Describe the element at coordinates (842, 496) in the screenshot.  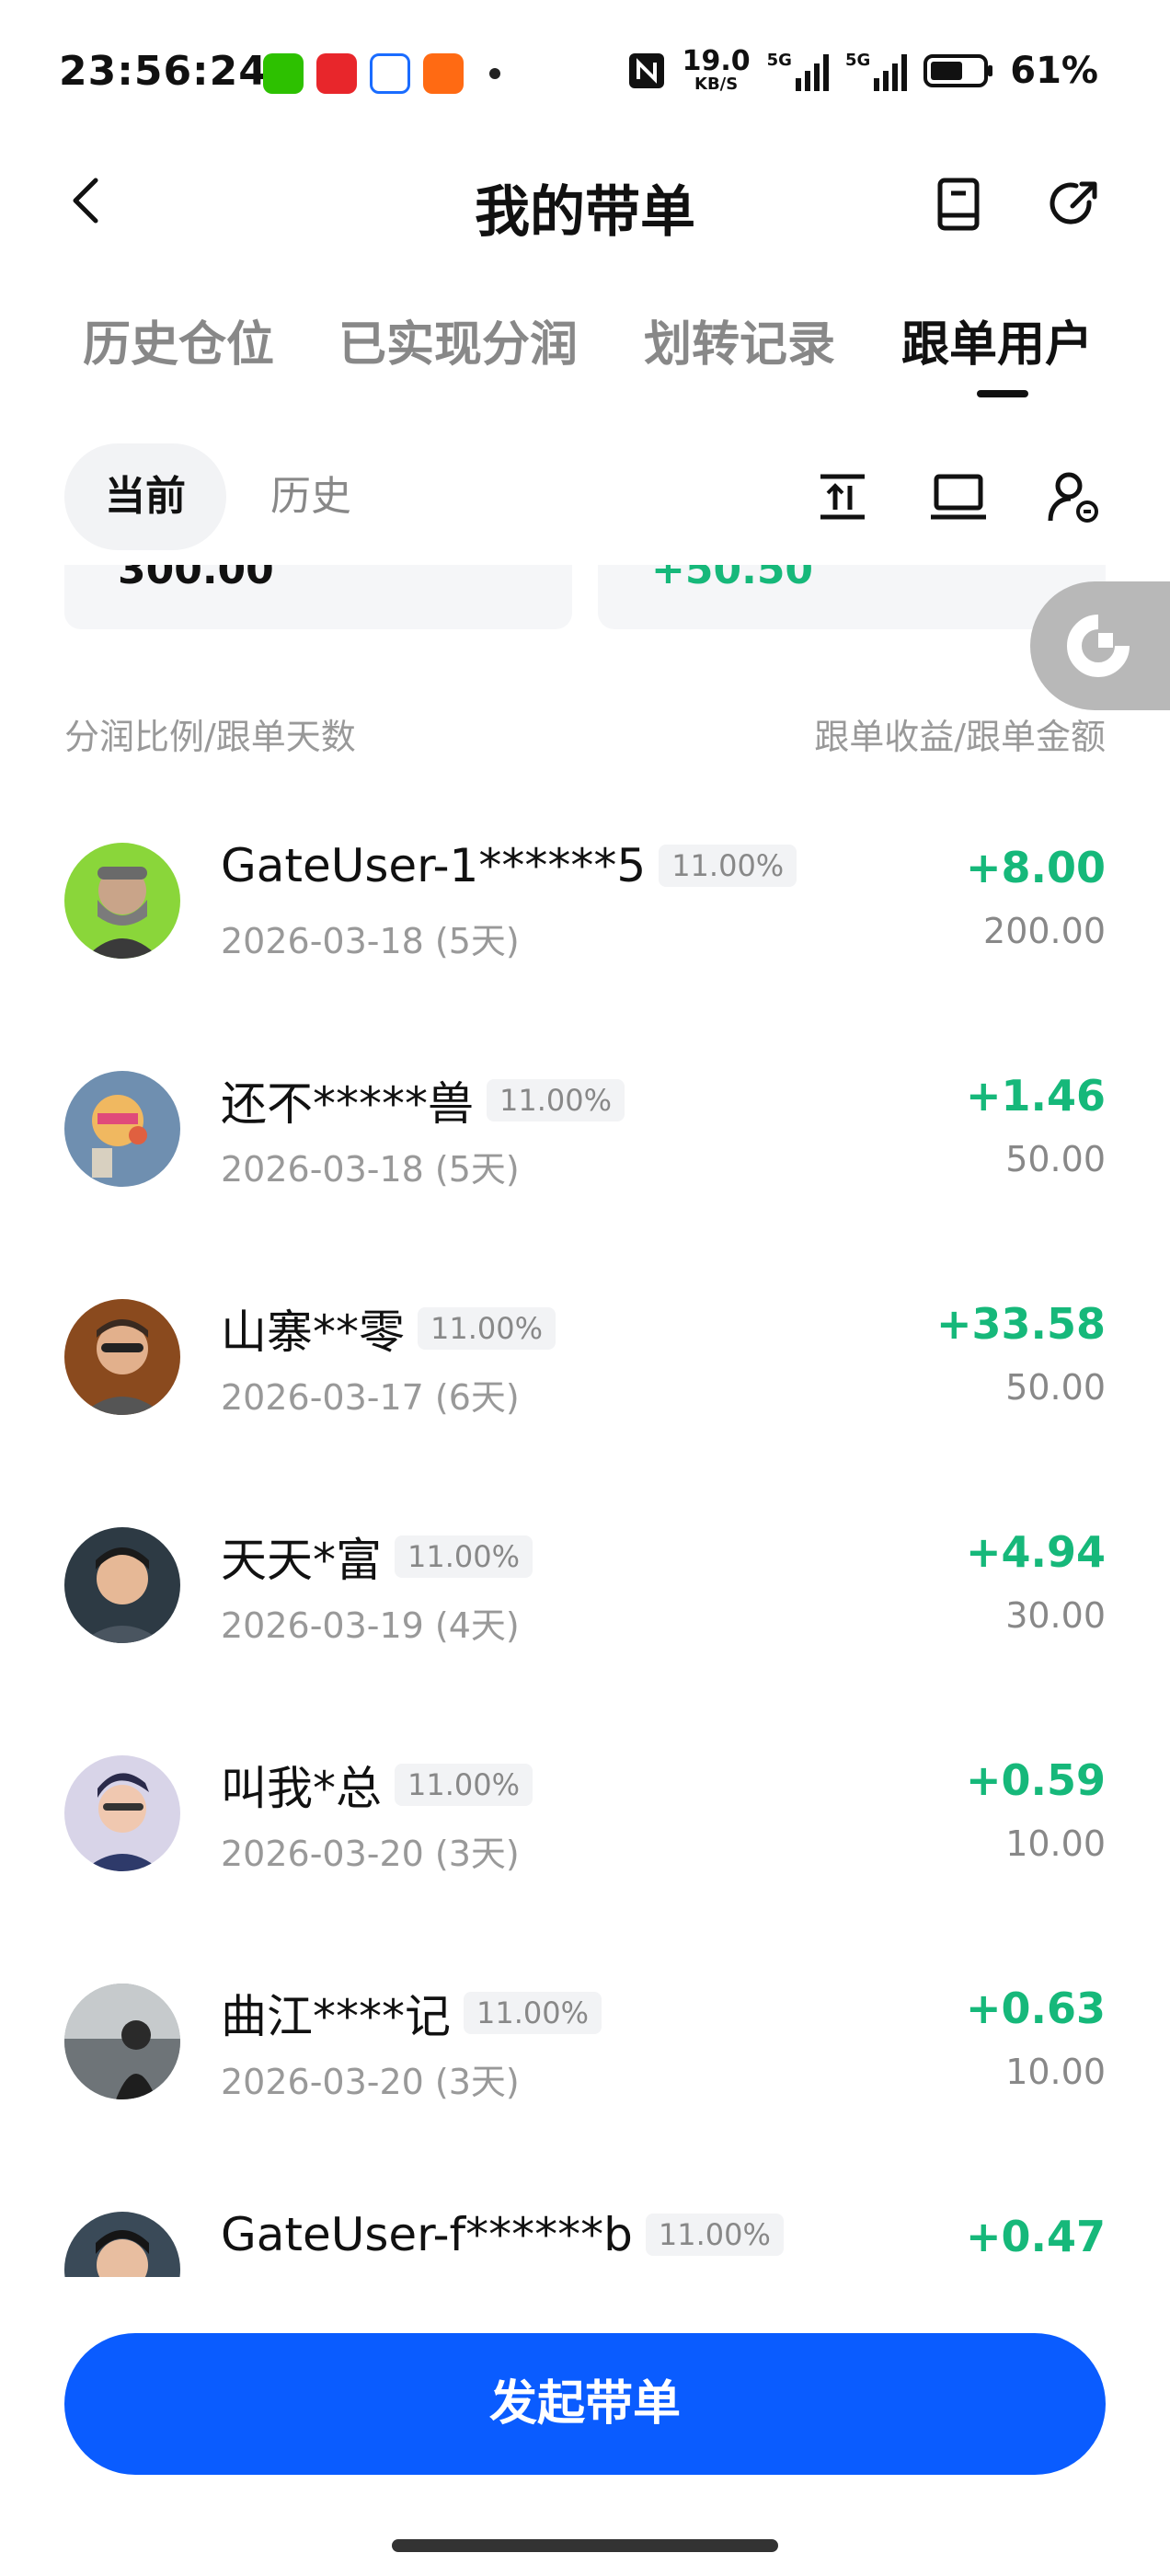
I see `sort-icon` at that location.